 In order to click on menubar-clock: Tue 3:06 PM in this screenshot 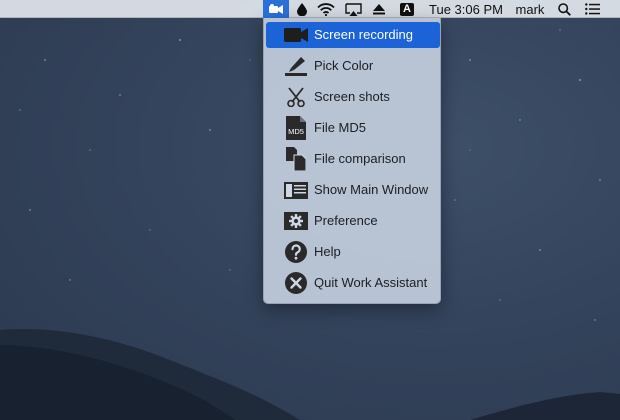, I will do `click(466, 9)`.